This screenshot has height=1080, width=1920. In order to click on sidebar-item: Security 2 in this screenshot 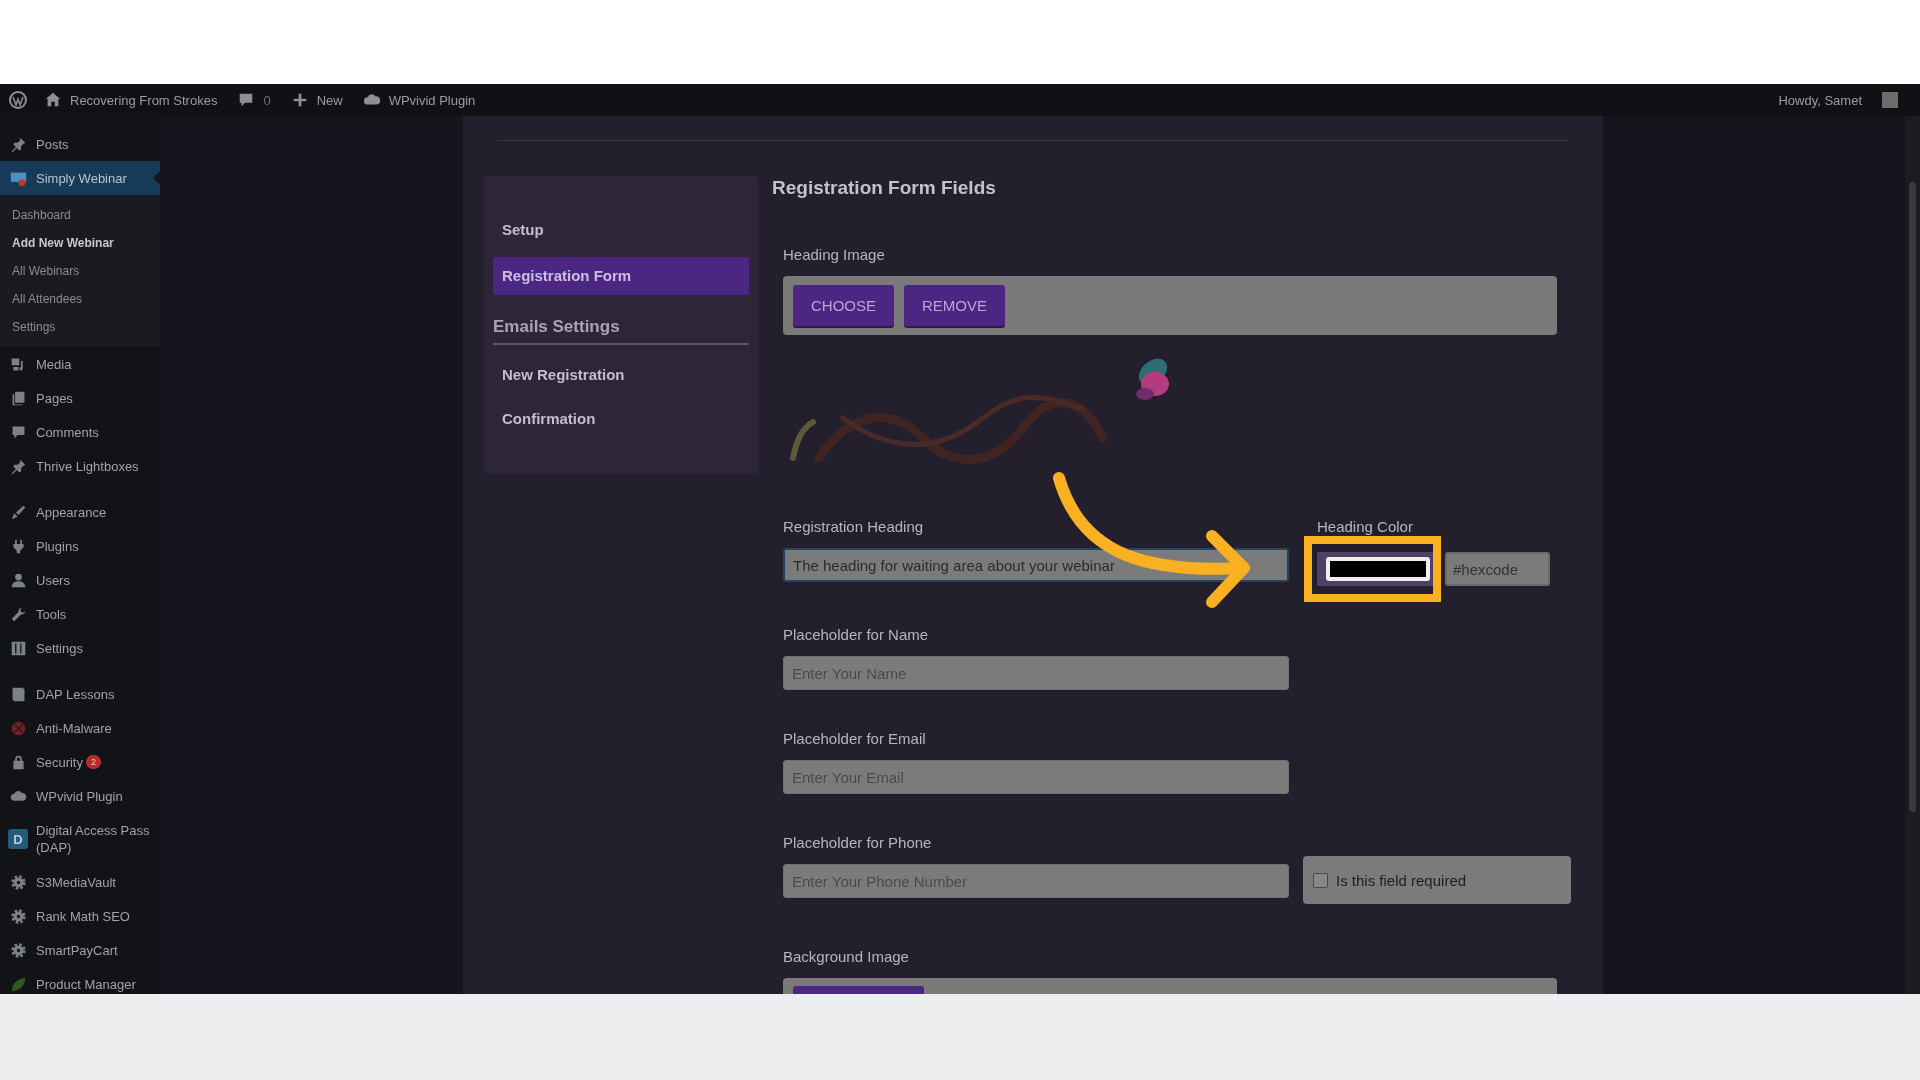, I will do `click(80, 762)`.